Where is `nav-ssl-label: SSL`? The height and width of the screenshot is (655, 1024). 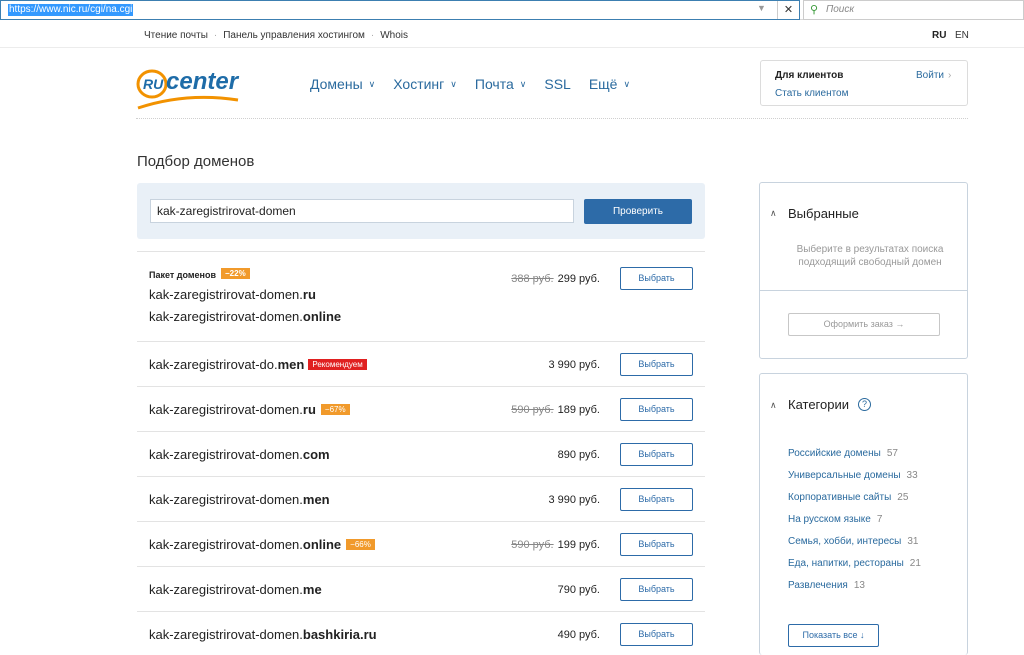
nav-ssl-label: SSL is located at coordinates (557, 84).